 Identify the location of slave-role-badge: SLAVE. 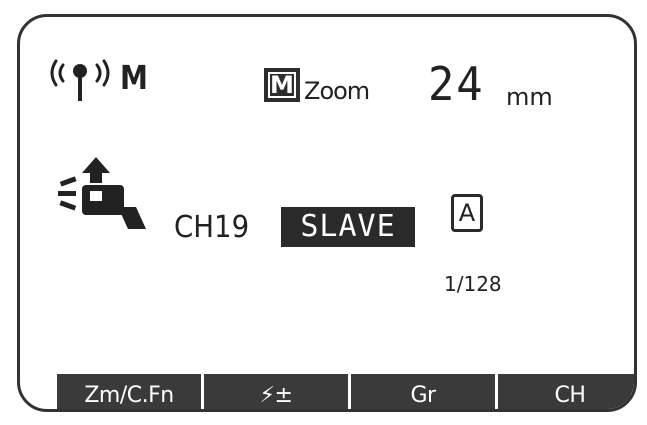
(348, 227).